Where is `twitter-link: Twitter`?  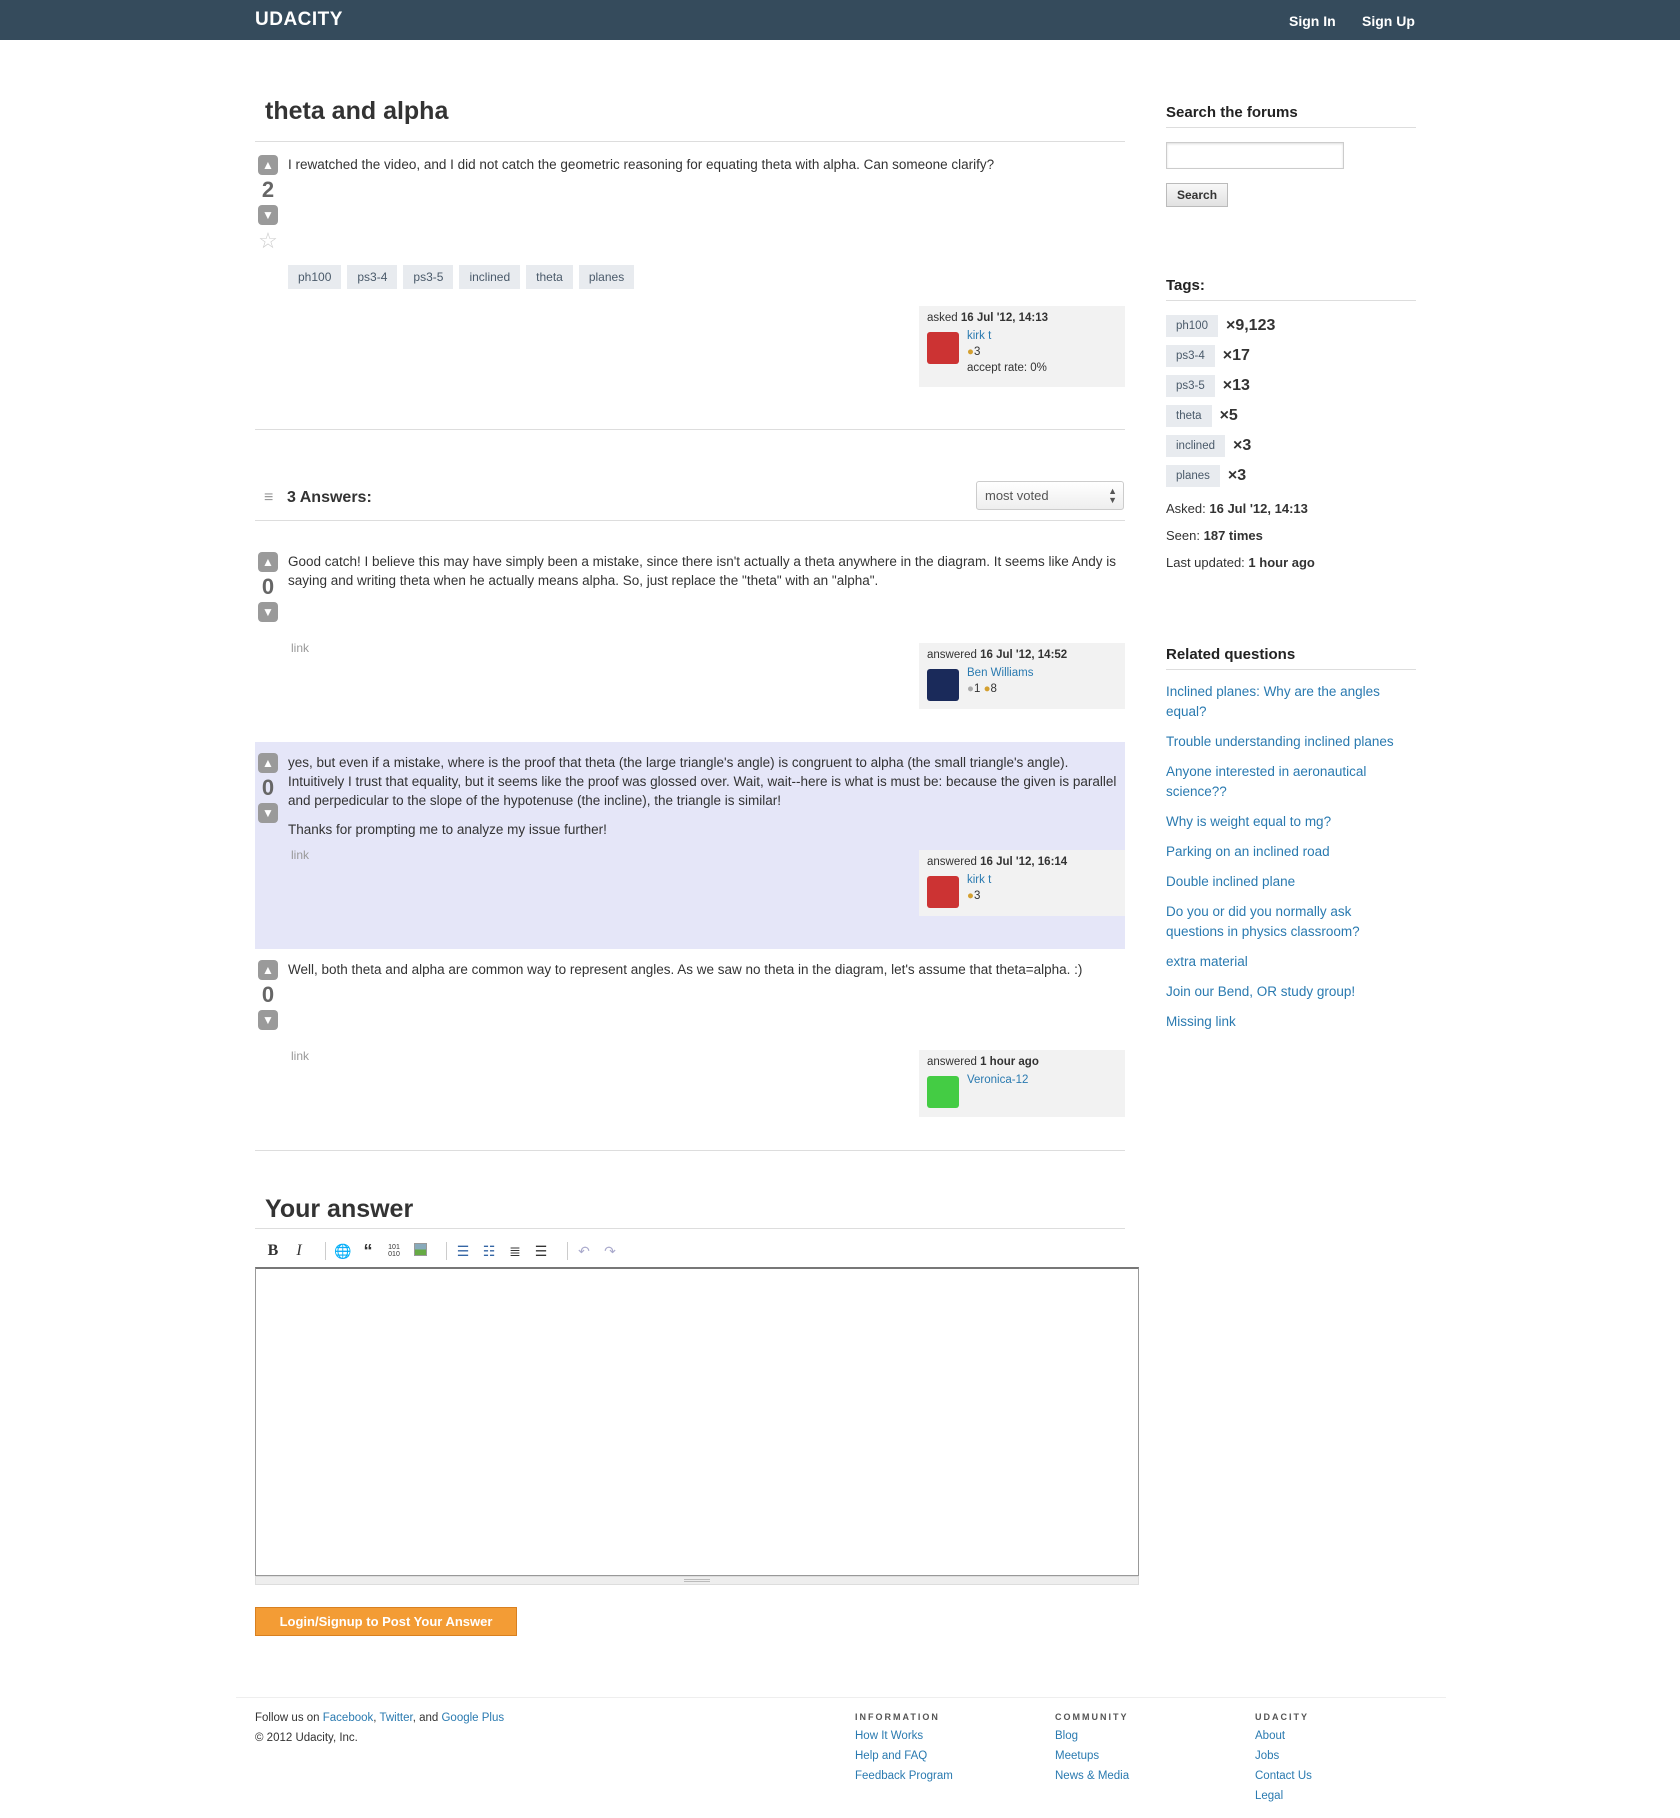 twitter-link: Twitter is located at coordinates (395, 1718).